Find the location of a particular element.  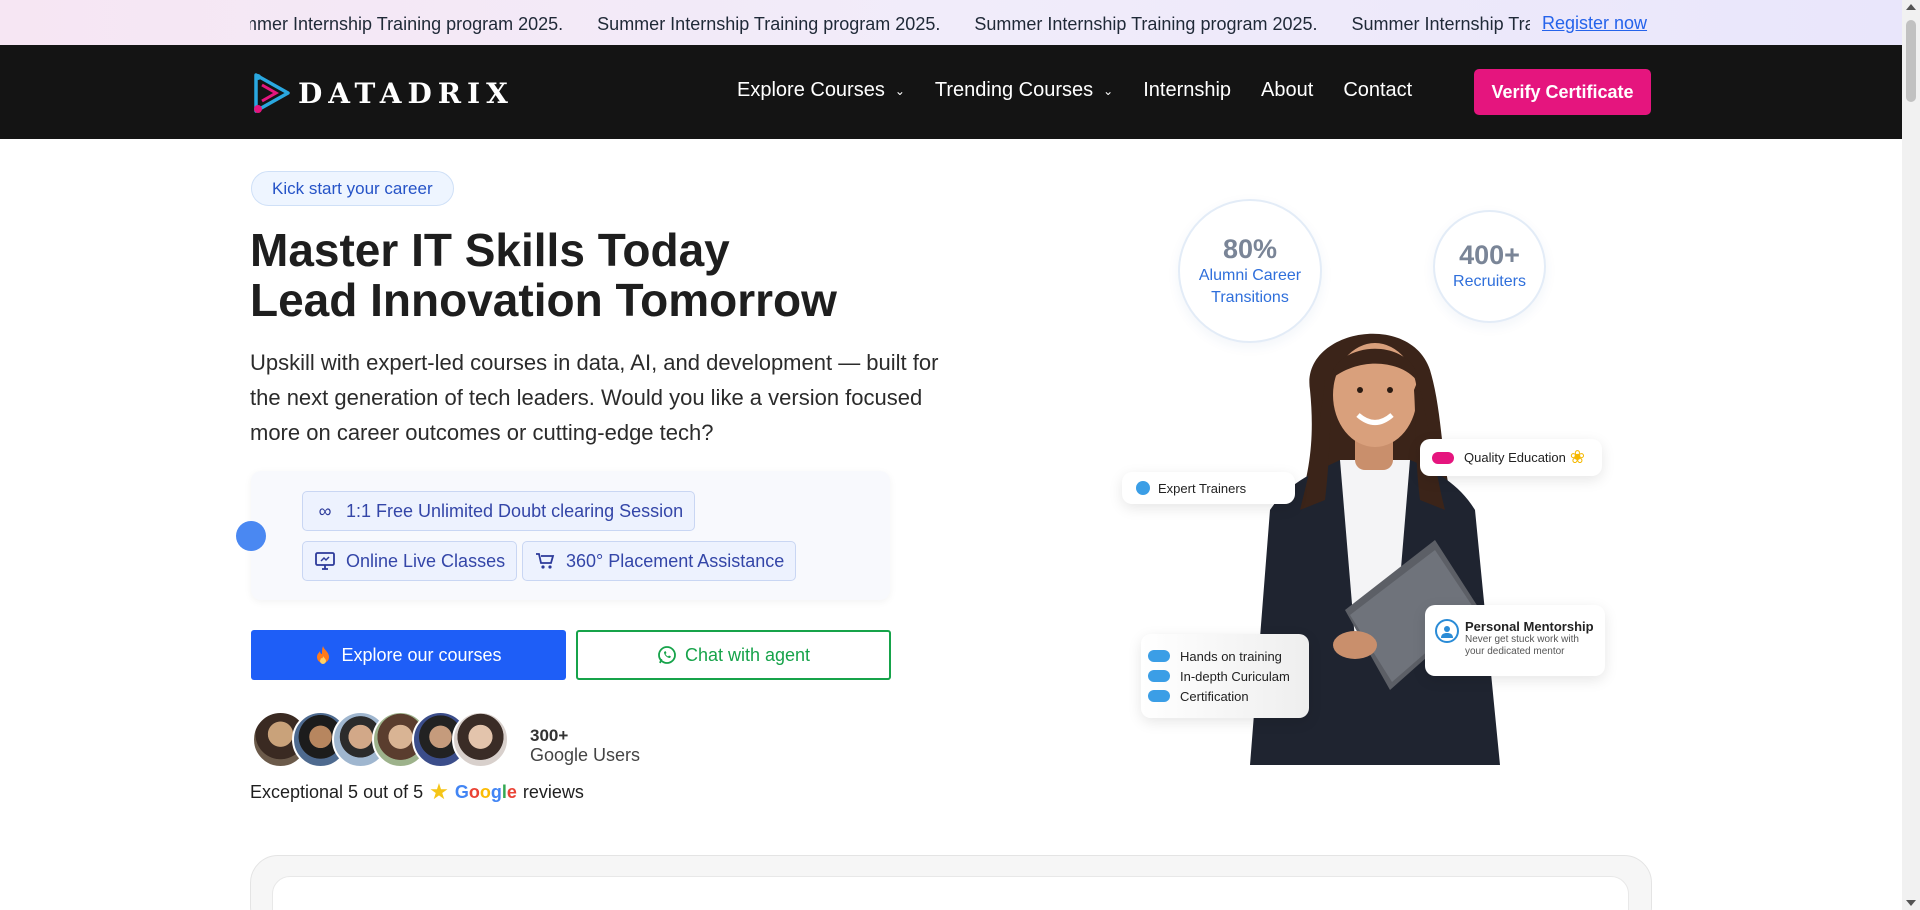

checklist-item: Certification is located at coordinates (1198, 696).